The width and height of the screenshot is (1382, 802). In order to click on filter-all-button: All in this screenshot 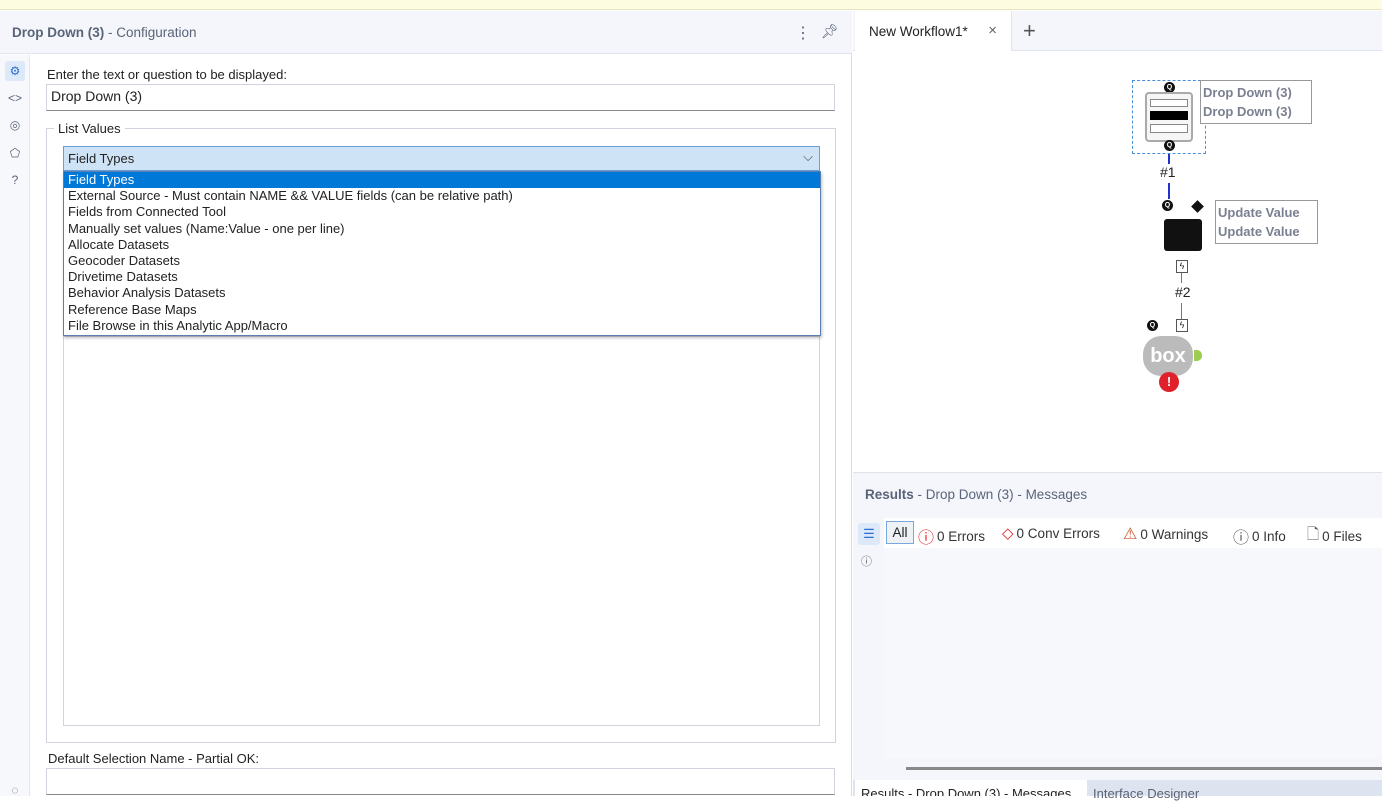, I will do `click(900, 532)`.